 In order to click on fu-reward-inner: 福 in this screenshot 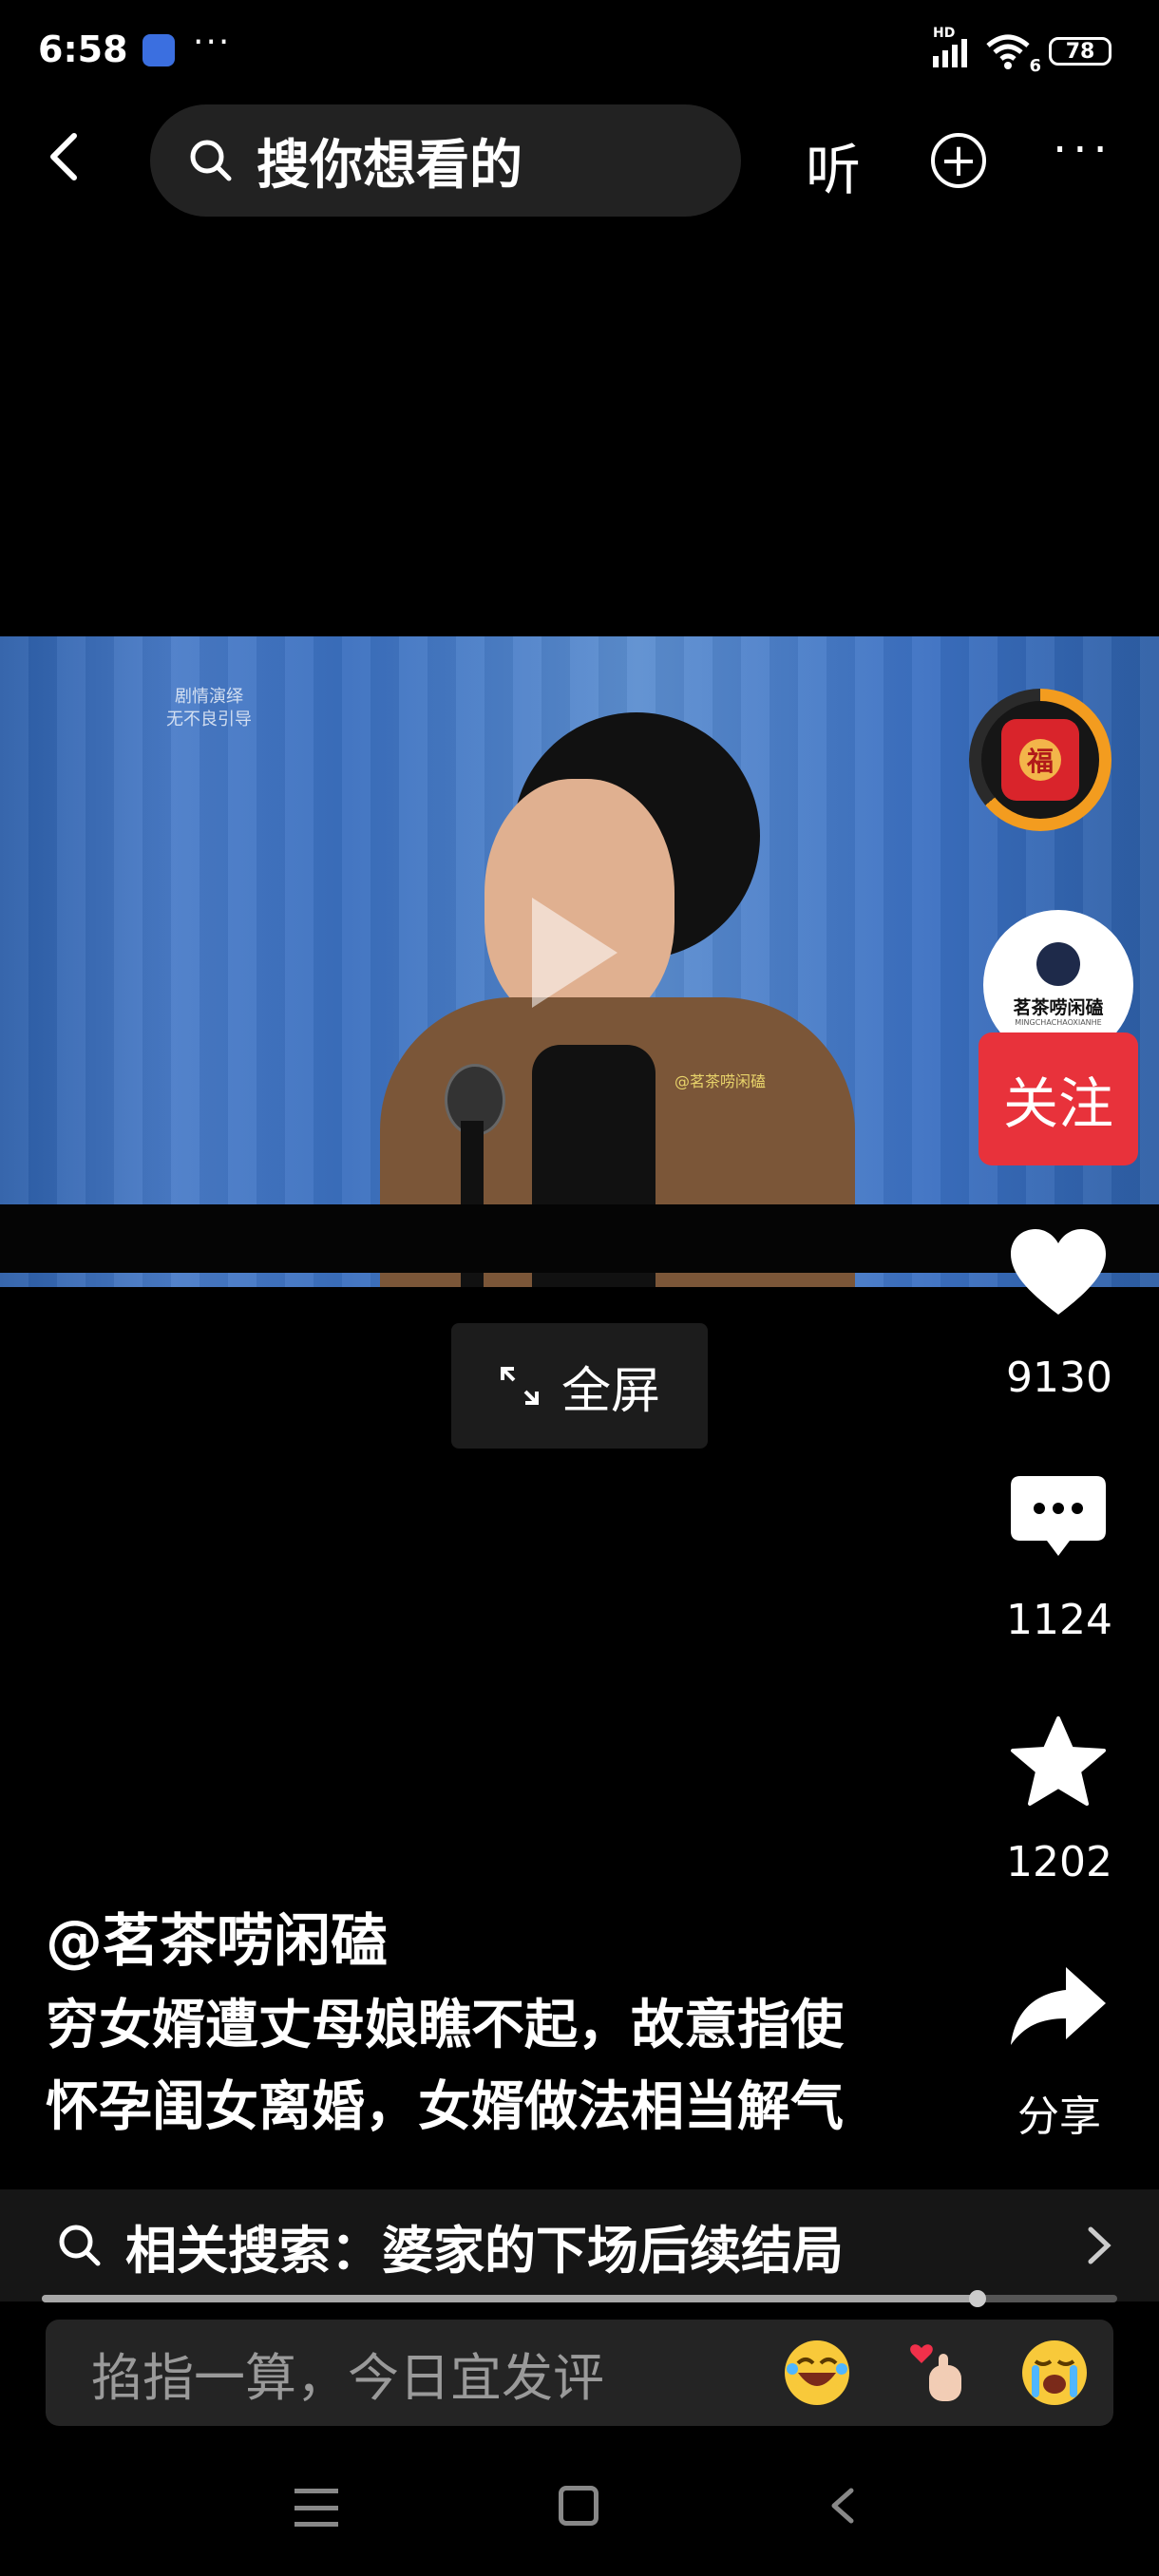, I will do `click(1040, 760)`.